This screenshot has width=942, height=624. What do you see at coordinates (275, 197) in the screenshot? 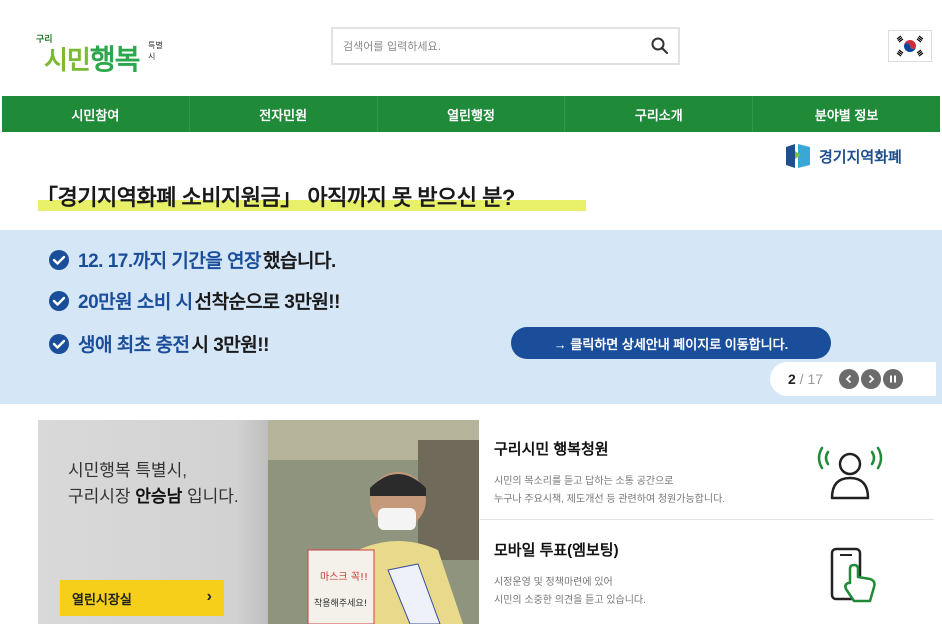
I see `banner-headline: 「경기지역화폐 소비지원금」 아직까지 못 받으신 분?` at bounding box center [275, 197].